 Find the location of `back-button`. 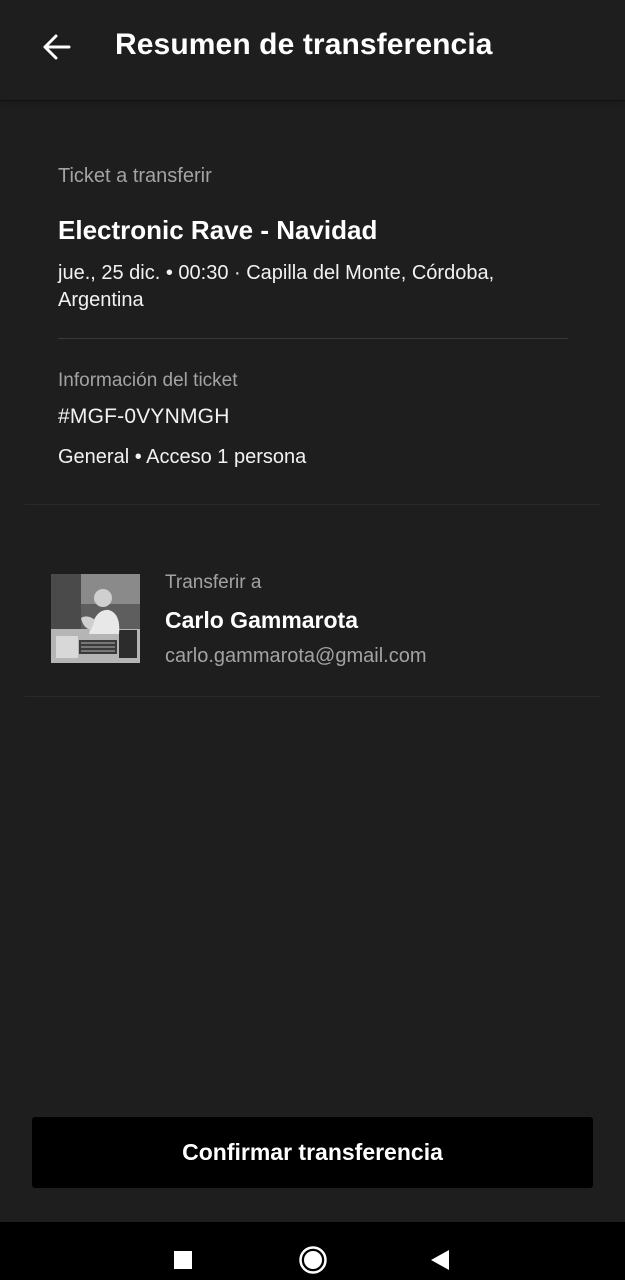

back-button is located at coordinates (57, 47).